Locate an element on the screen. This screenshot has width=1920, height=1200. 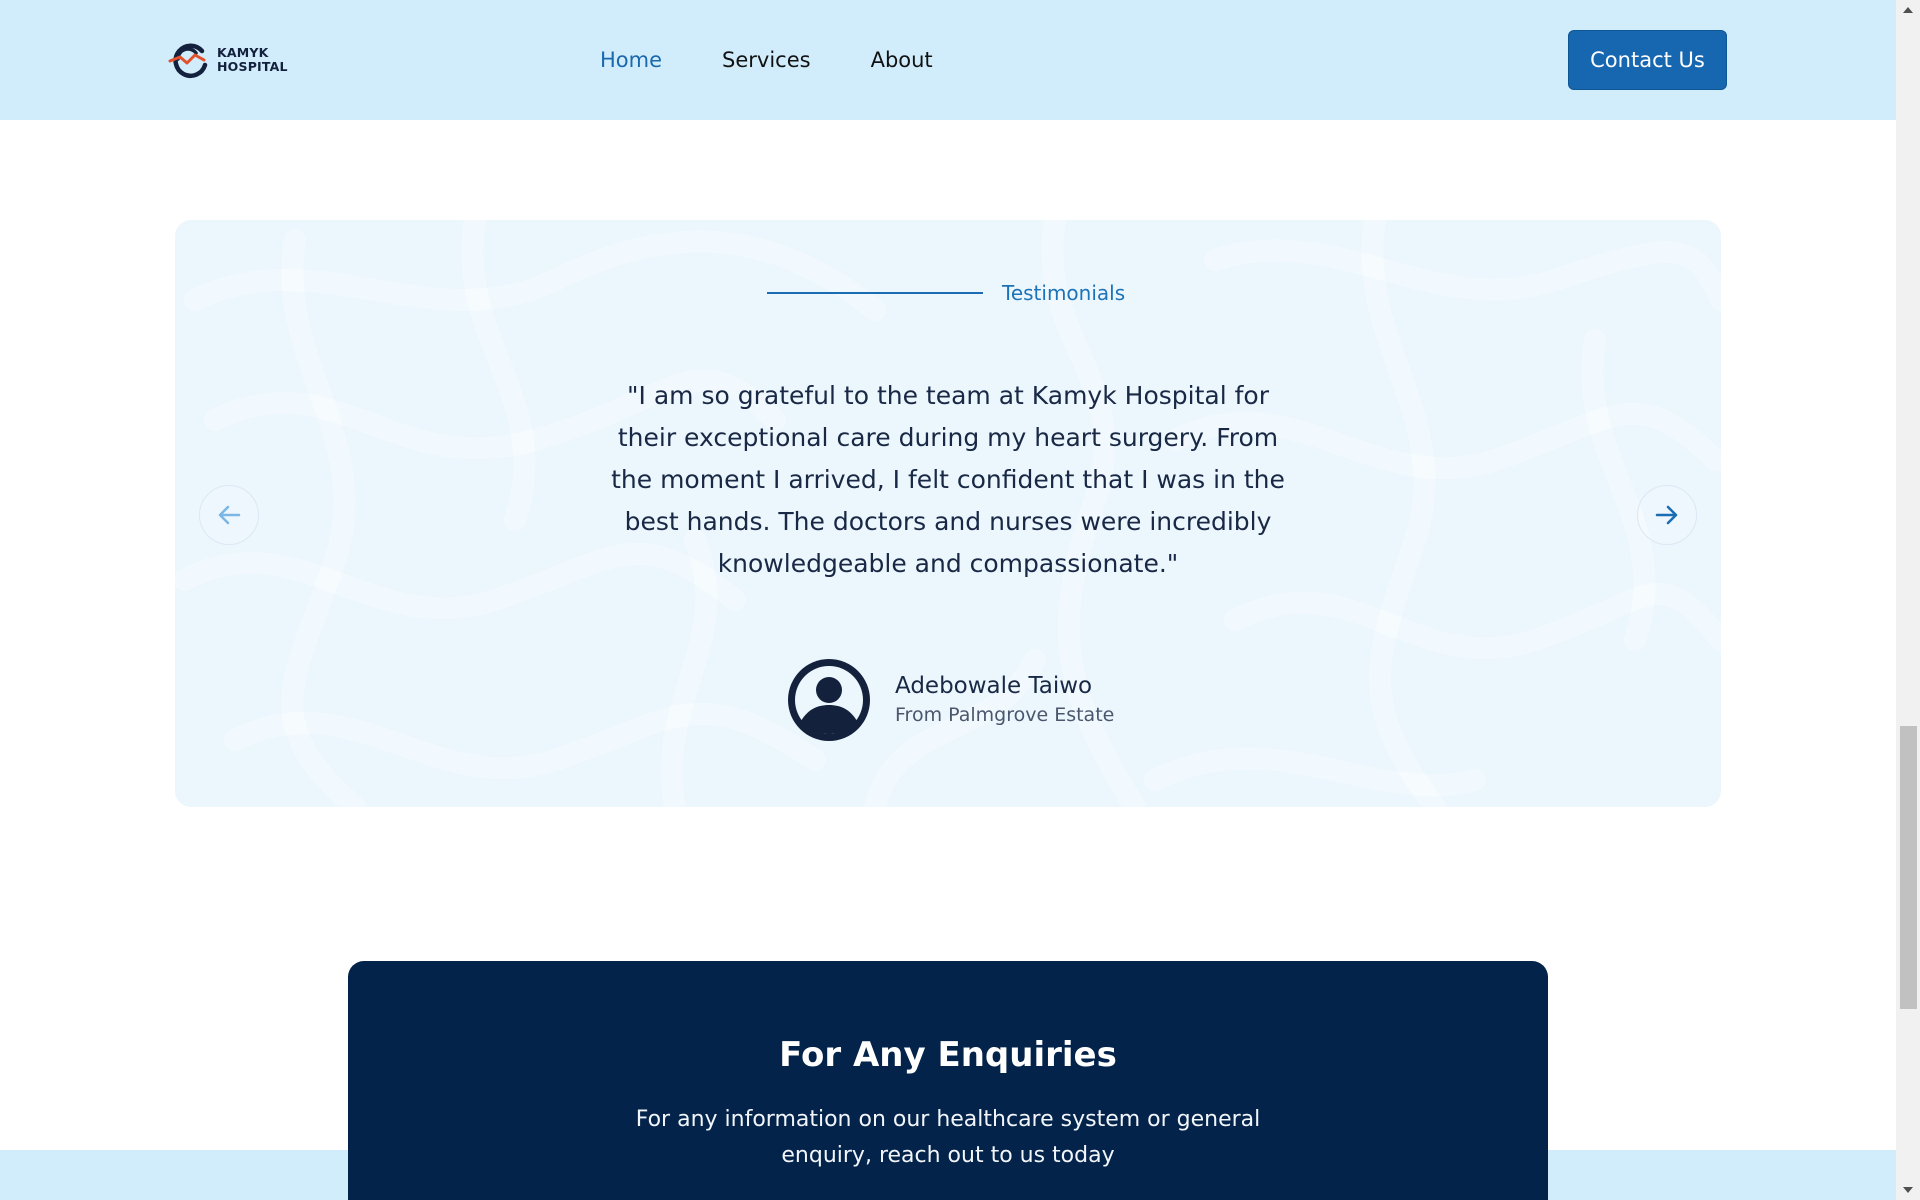
nav-home-link: Home is located at coordinates (631, 60).